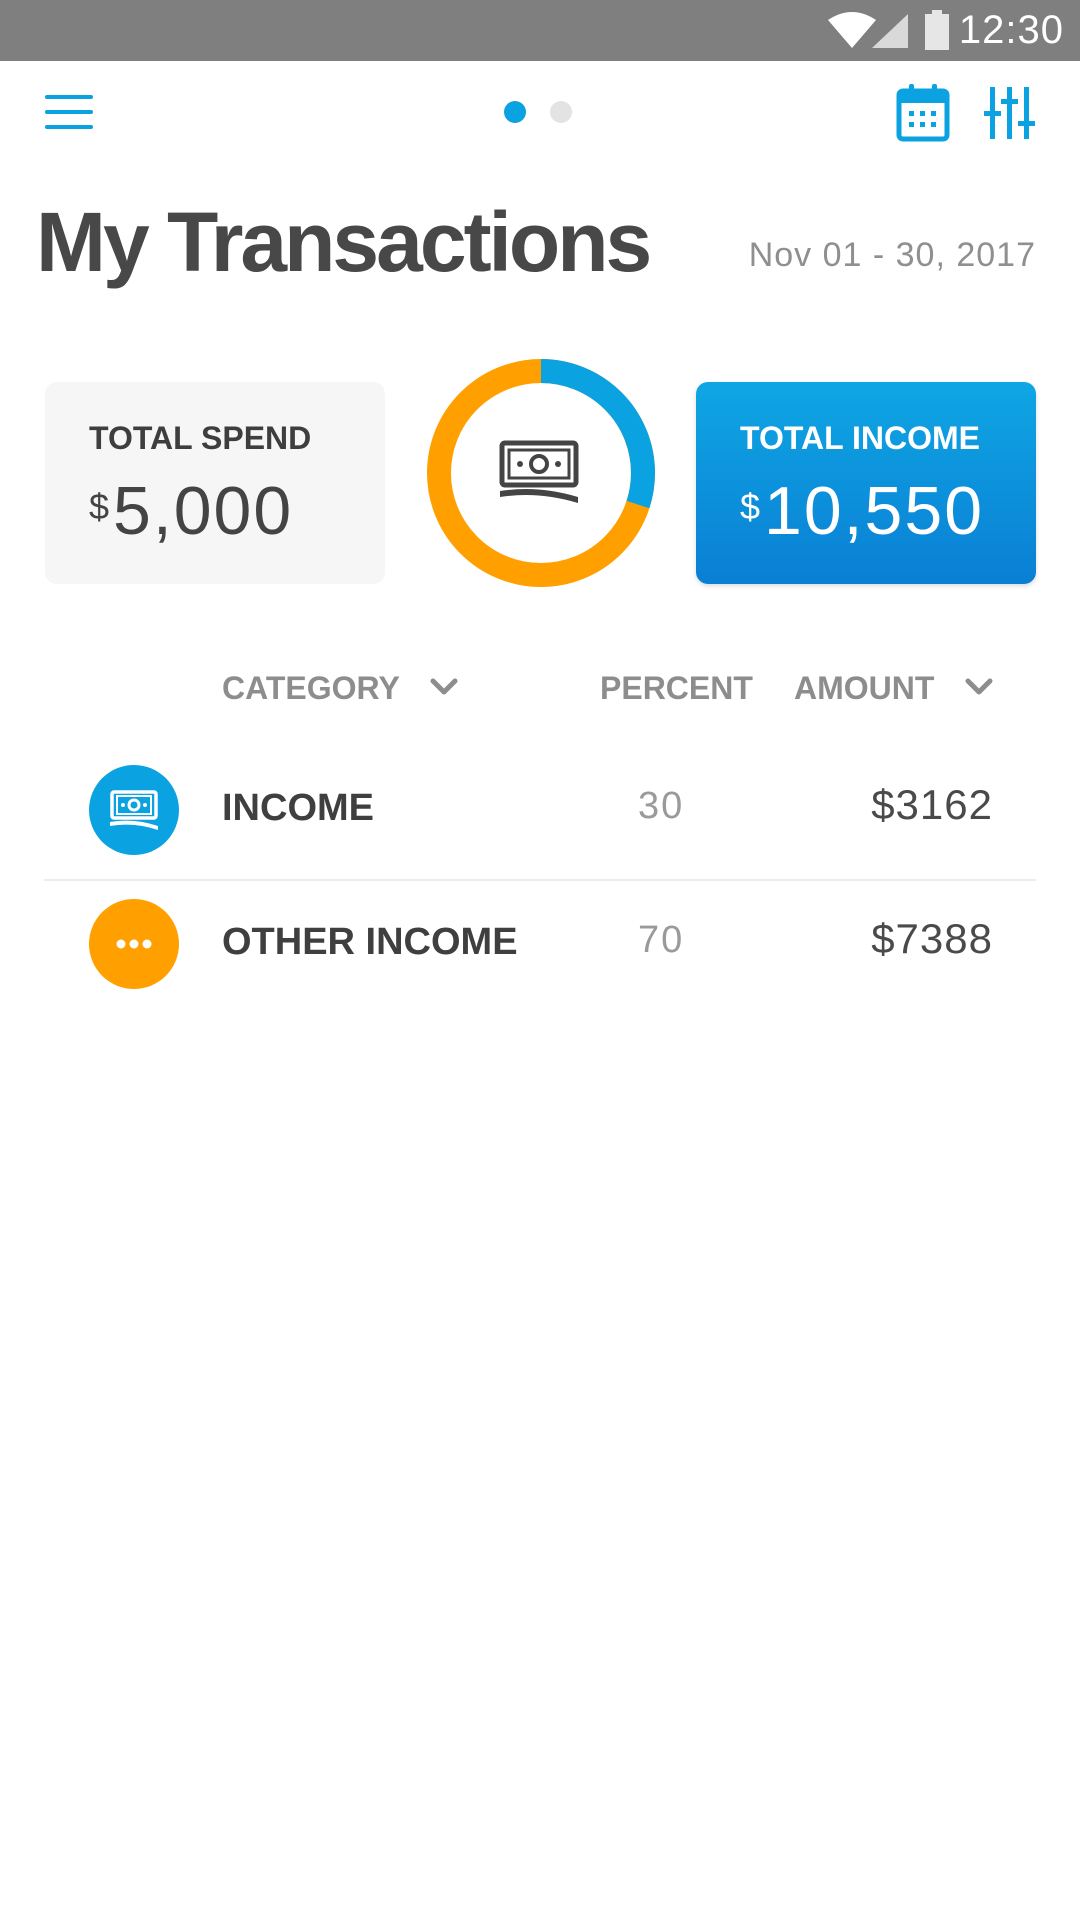  Describe the element at coordinates (890, 31) in the screenshot. I see `cellular-signal-icon` at that location.